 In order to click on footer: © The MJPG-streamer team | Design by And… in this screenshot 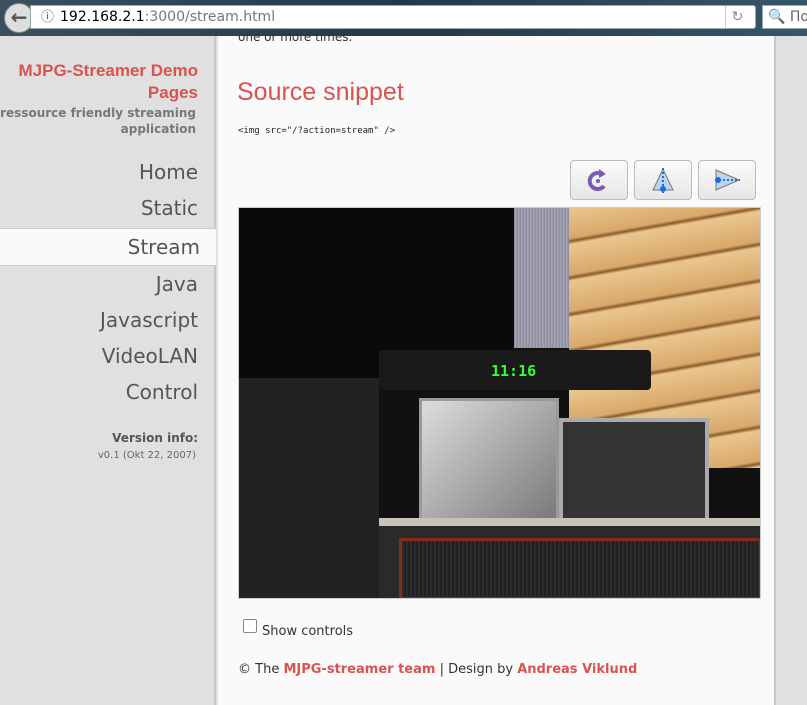, I will do `click(437, 669)`.